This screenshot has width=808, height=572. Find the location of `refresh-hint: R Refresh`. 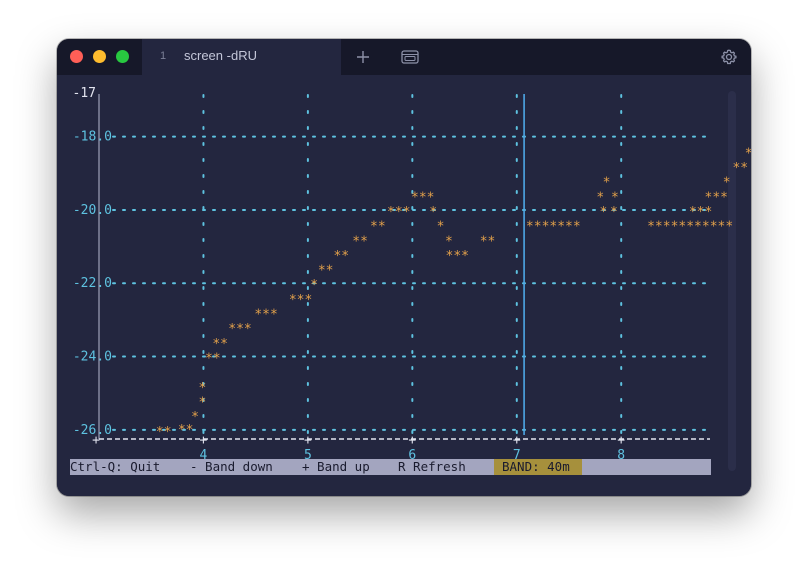

refresh-hint: R Refresh is located at coordinates (432, 466).